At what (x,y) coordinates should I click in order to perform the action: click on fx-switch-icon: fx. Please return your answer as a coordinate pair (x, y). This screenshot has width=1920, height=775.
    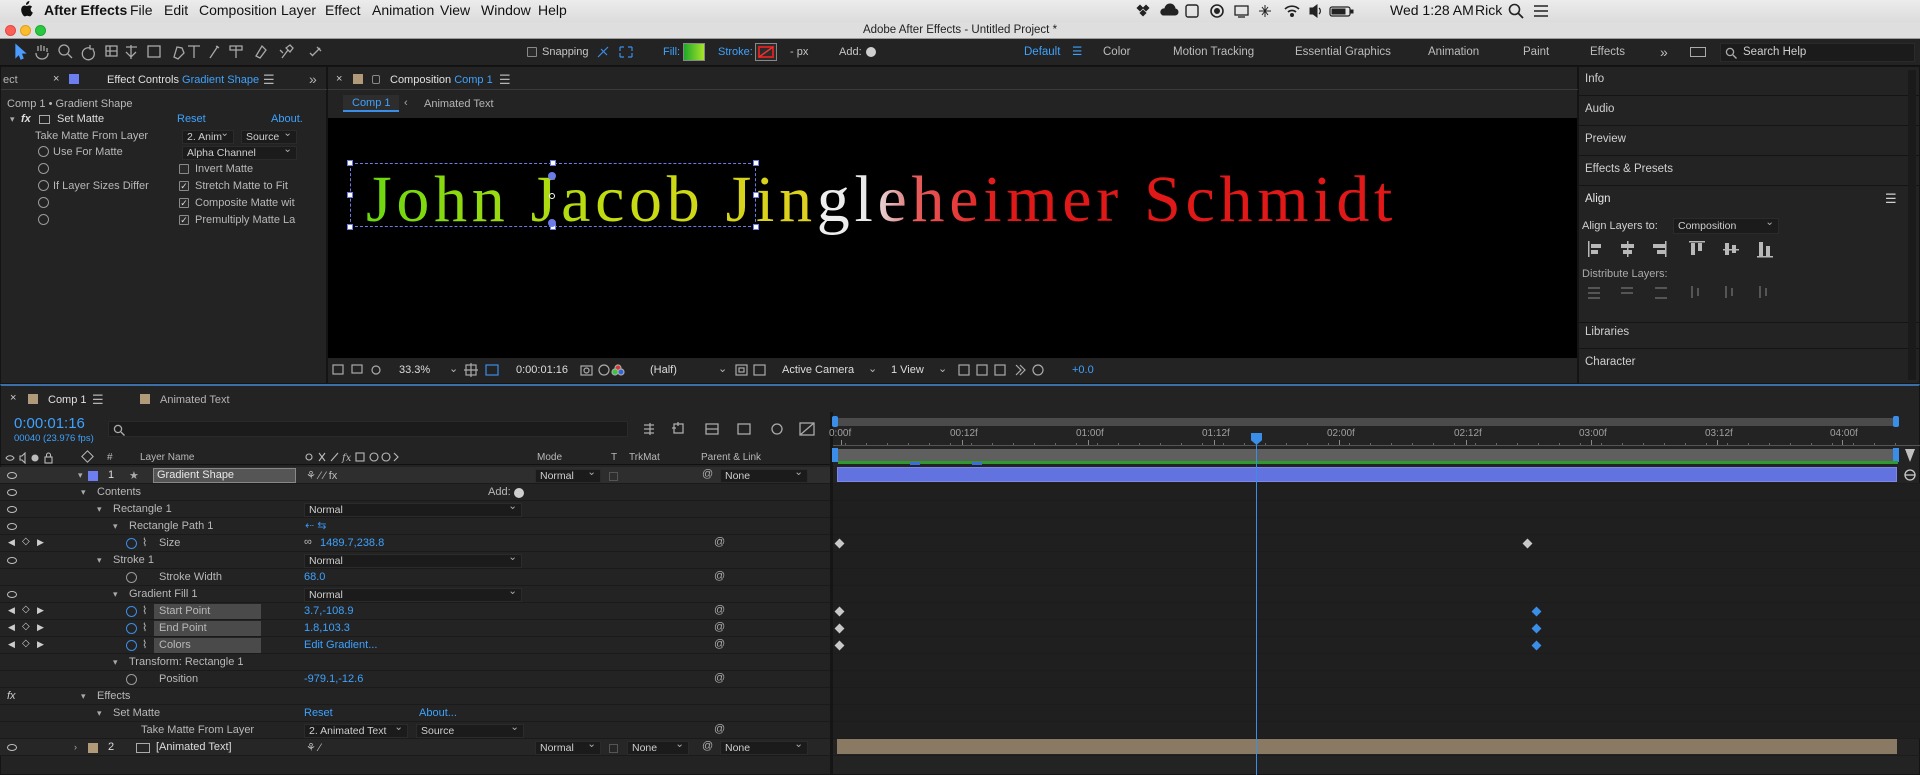
    Looking at the image, I should click on (11, 696).